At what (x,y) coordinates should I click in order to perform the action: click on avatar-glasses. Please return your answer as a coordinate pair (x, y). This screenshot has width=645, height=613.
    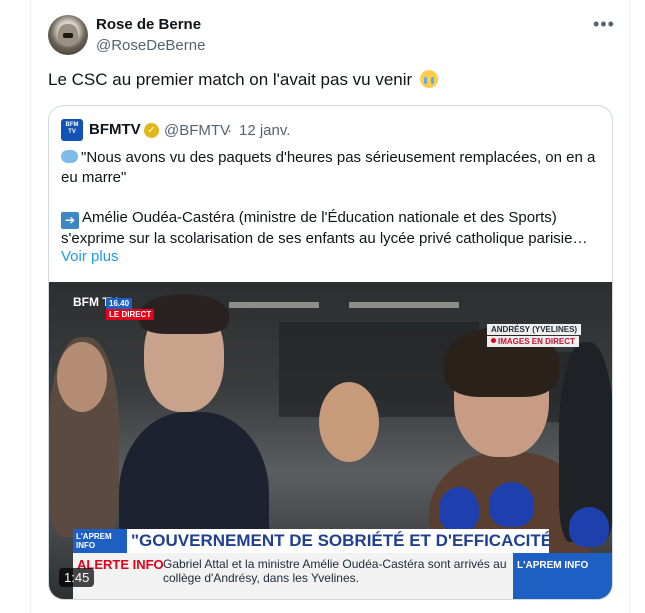
    Looking at the image, I should click on (68, 35).